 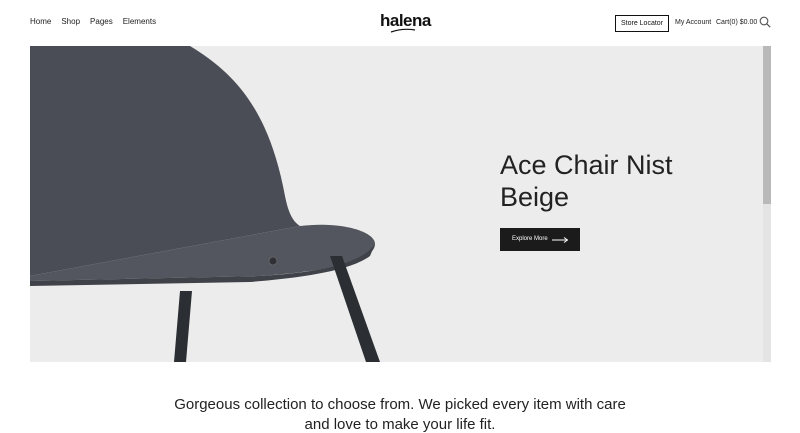 I want to click on explore-more-label: Explore More, so click(x=530, y=239).